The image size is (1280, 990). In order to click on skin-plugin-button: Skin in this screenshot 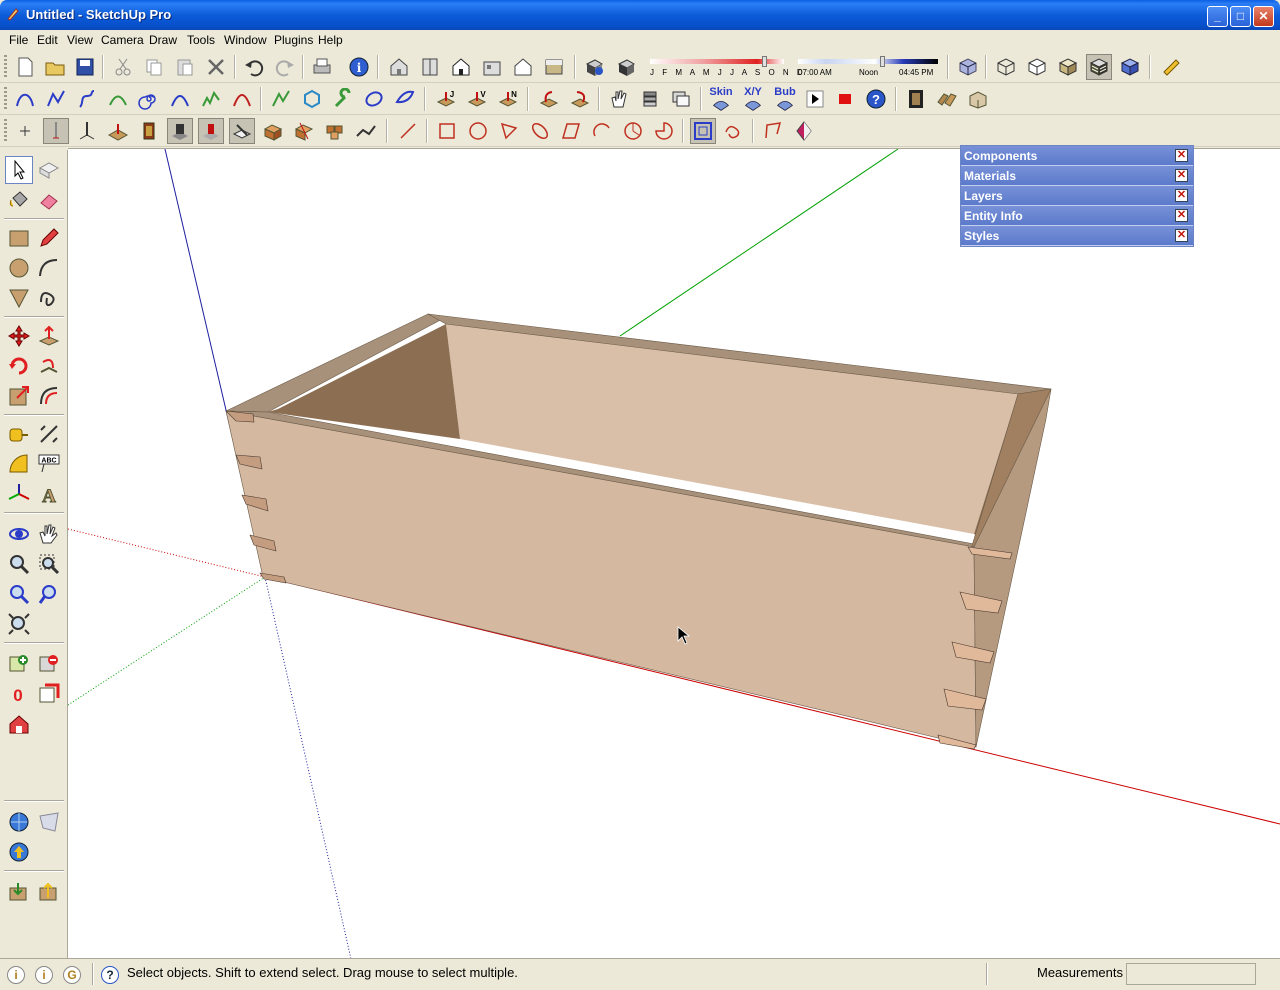, I will do `click(721, 99)`.